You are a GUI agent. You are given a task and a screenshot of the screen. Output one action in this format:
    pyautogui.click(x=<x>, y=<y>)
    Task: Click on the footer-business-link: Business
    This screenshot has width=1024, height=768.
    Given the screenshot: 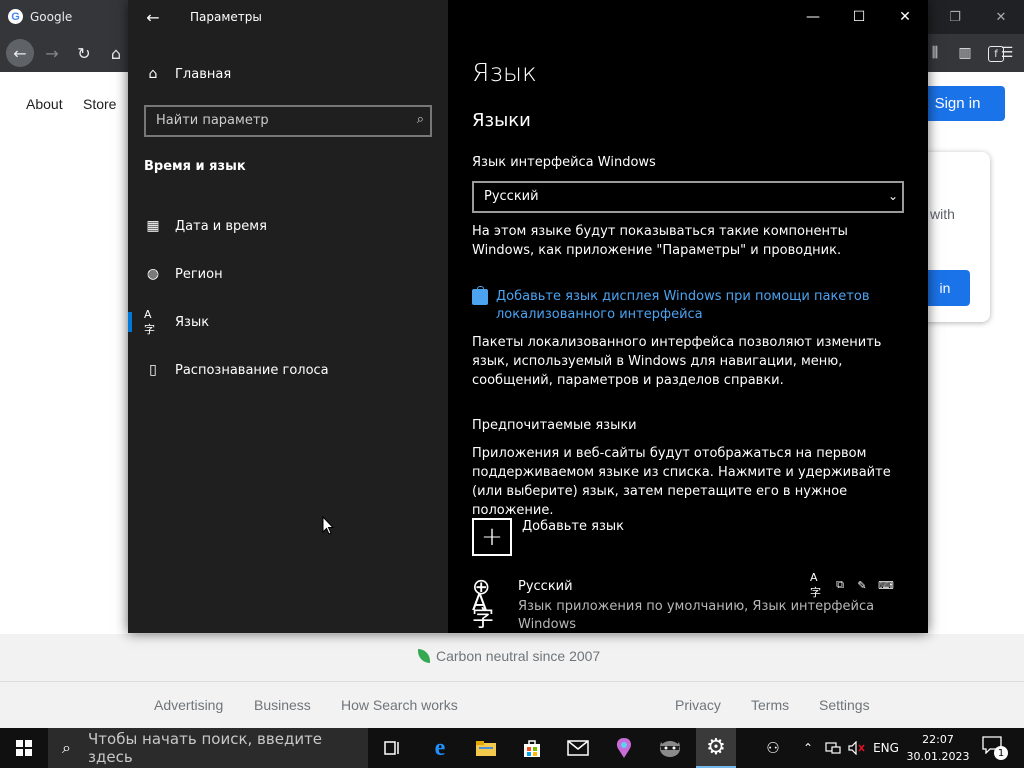 What is the action you would take?
    pyautogui.click(x=282, y=705)
    